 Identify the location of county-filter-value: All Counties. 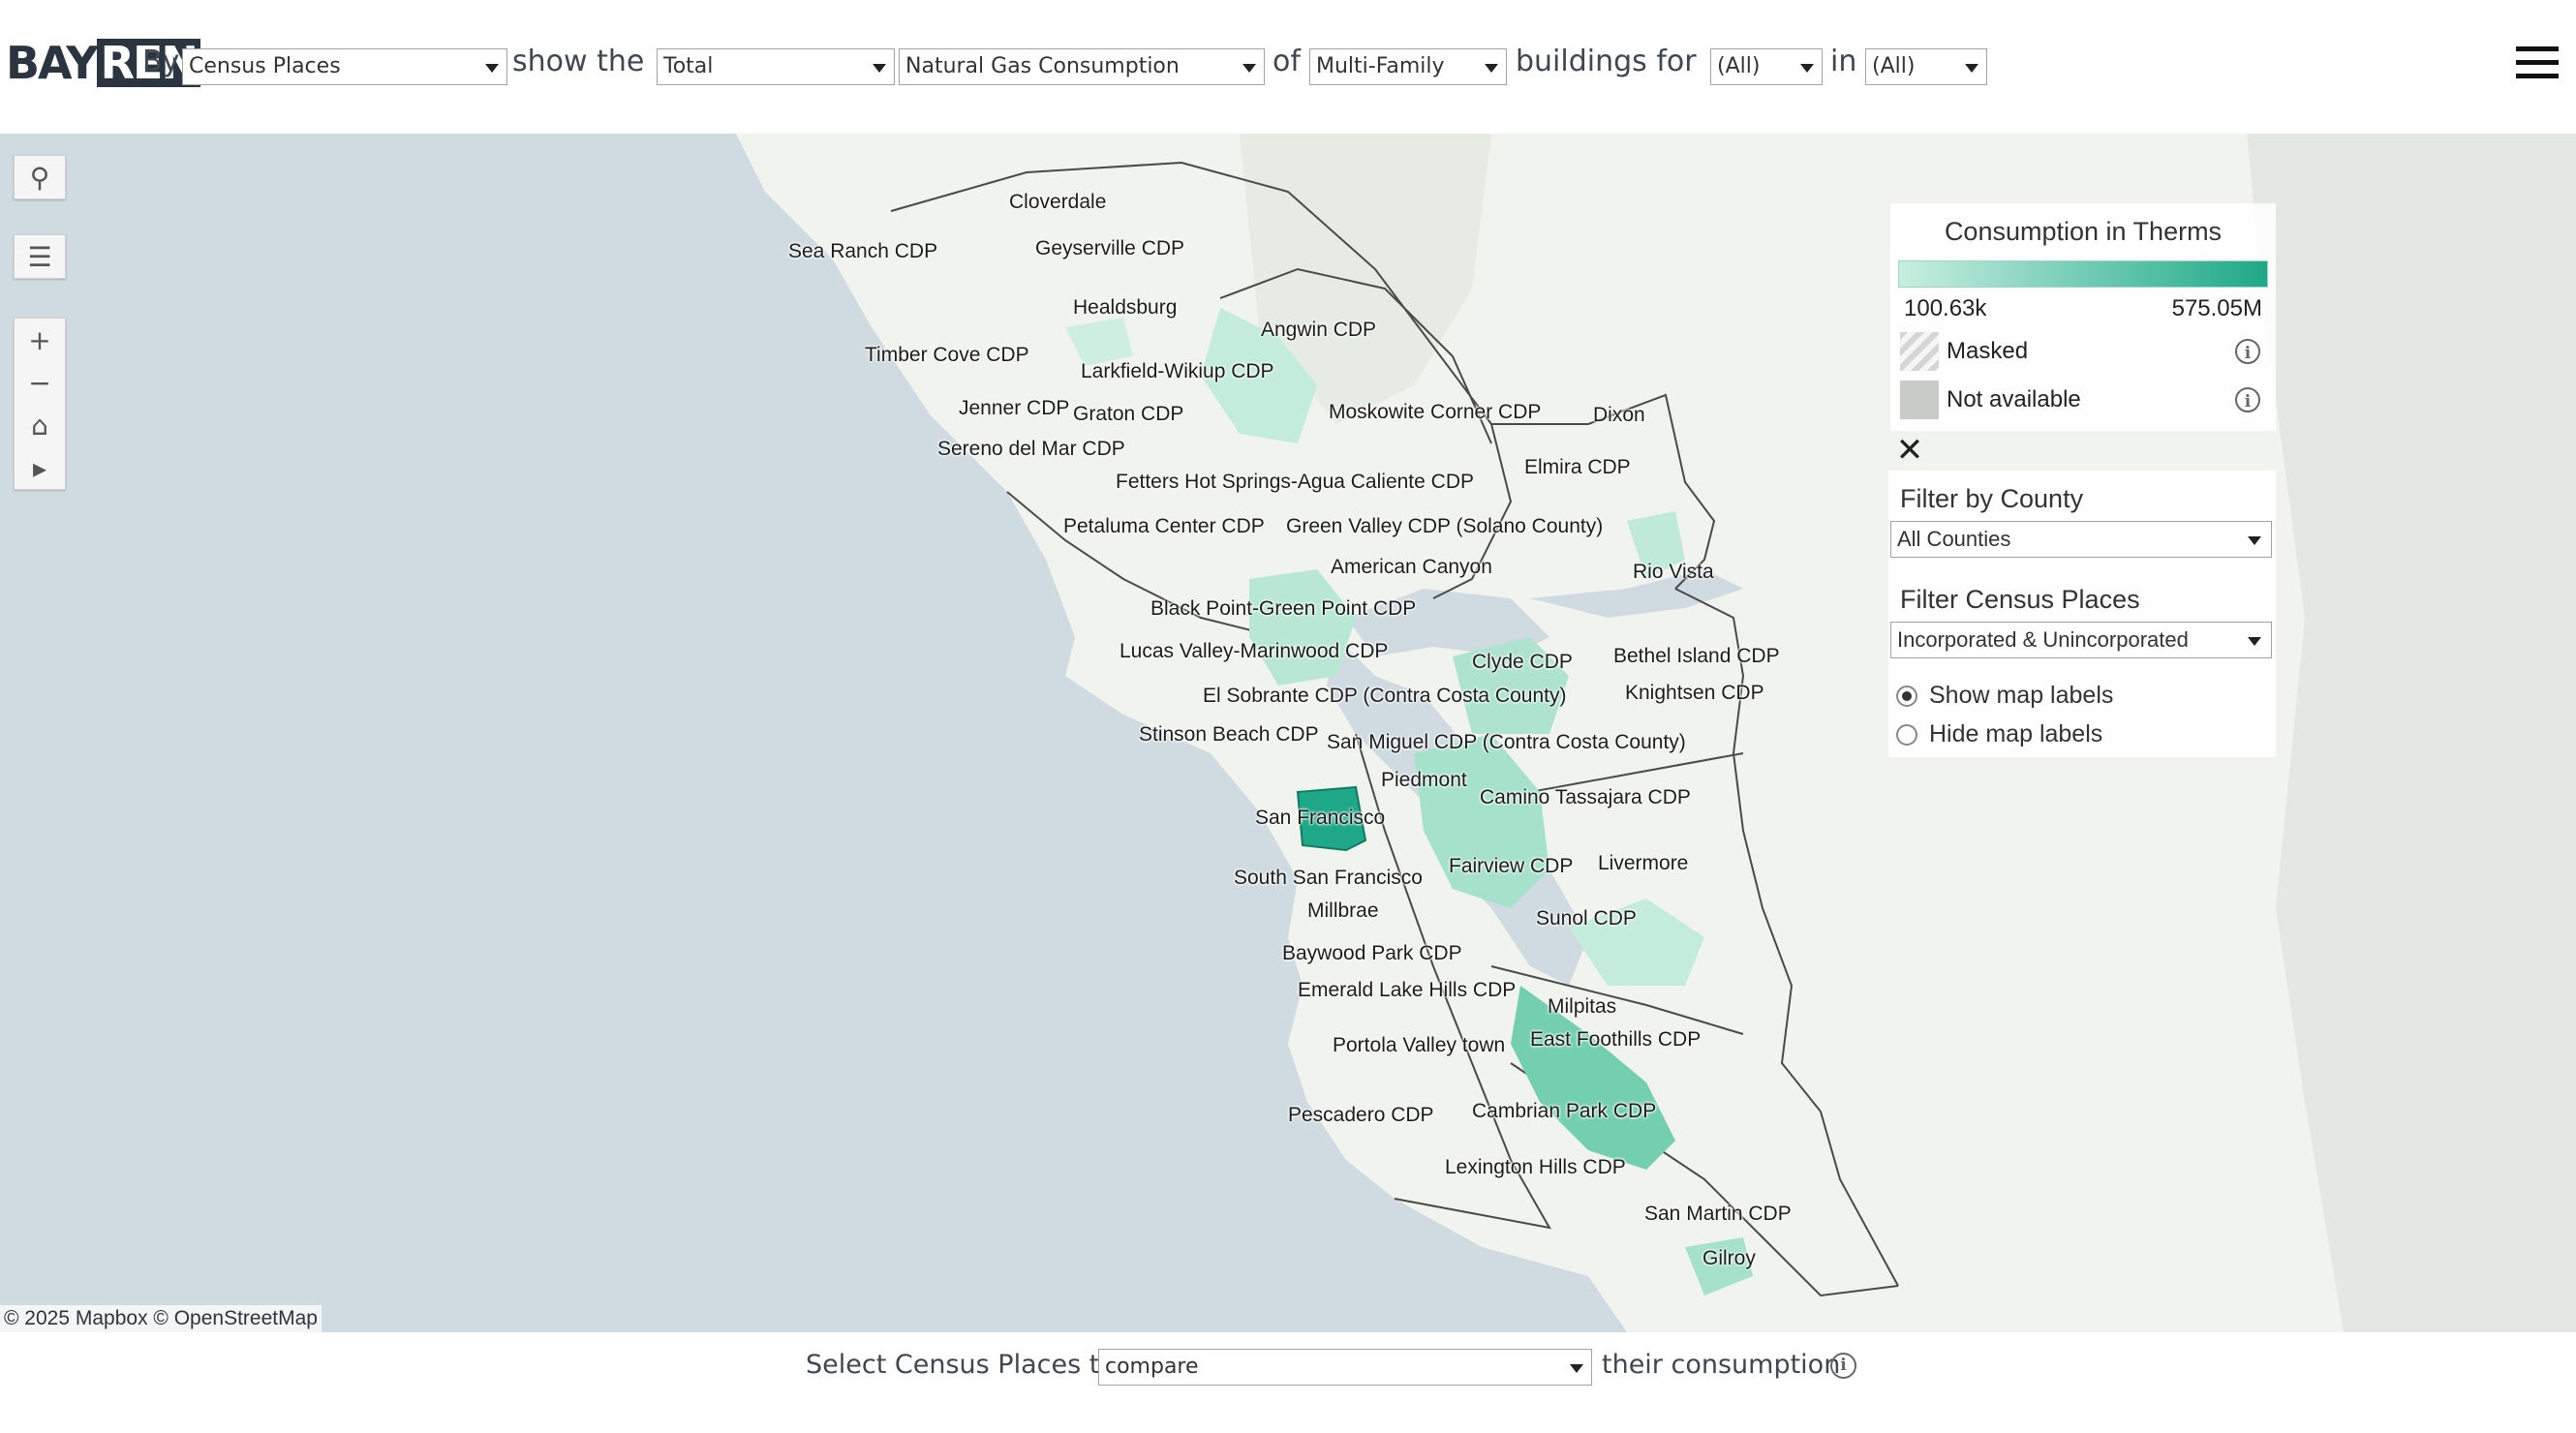
(1954, 539).